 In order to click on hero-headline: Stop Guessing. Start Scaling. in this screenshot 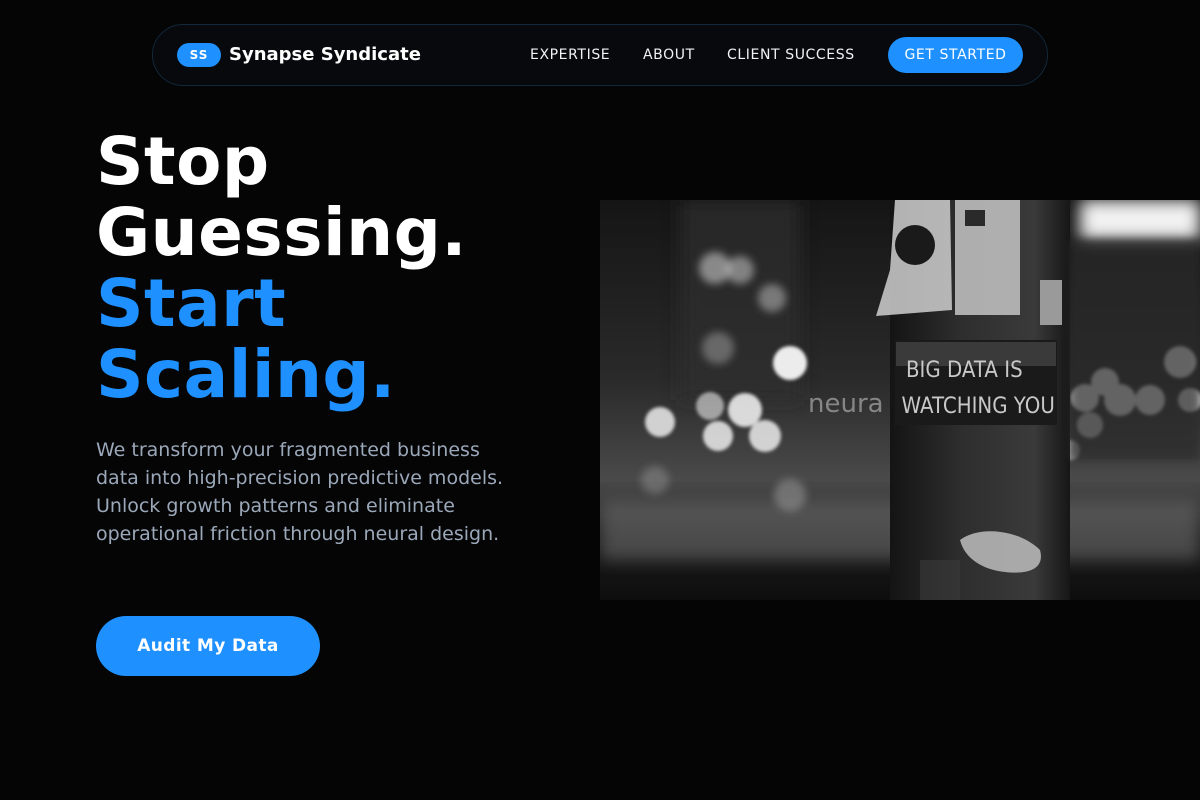, I will do `click(281, 268)`.